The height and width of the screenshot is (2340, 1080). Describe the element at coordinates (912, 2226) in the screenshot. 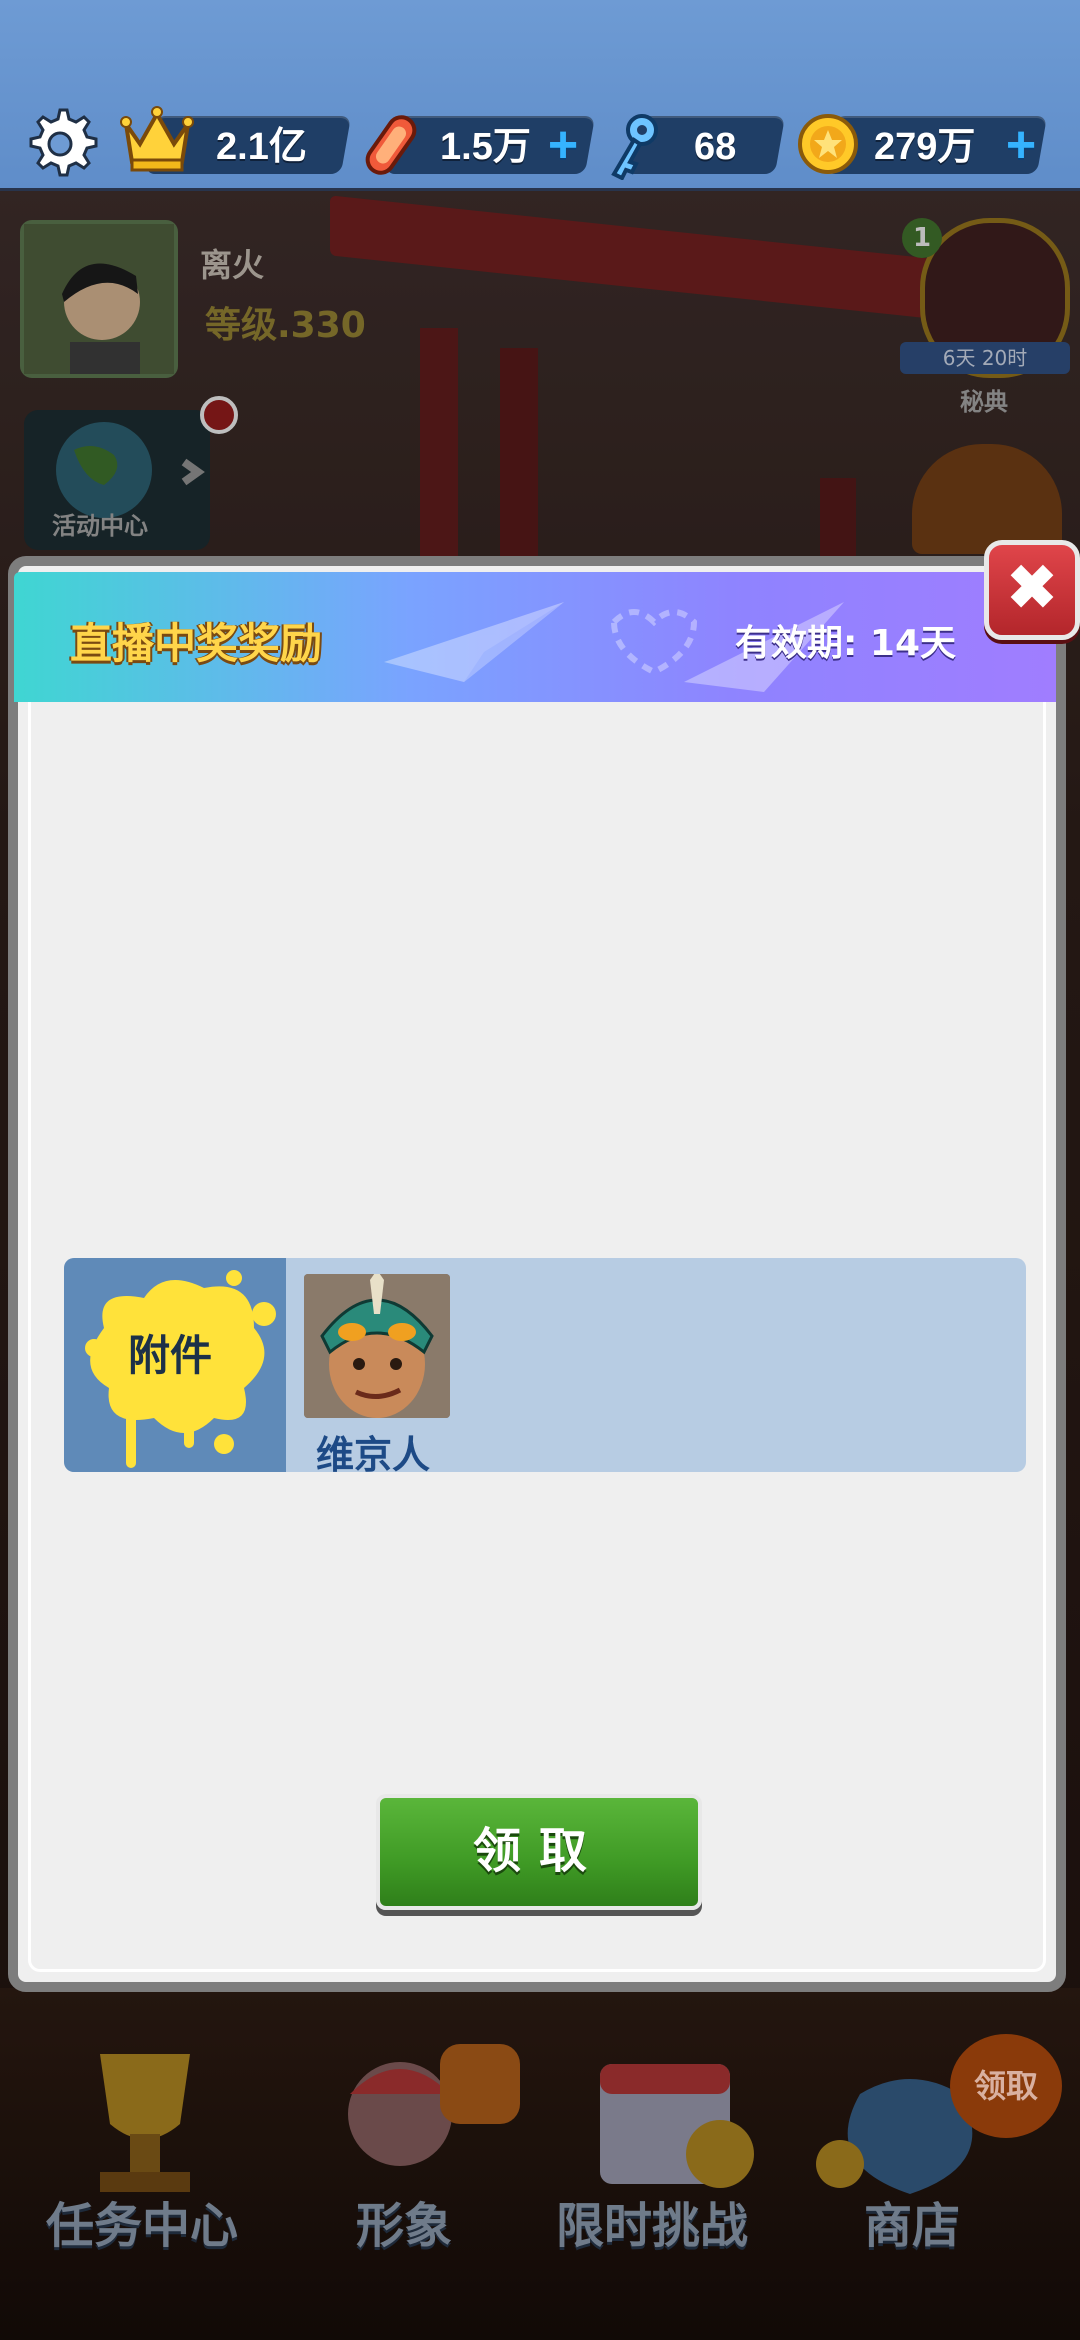

I see `nav-shop-label: 商店` at that location.